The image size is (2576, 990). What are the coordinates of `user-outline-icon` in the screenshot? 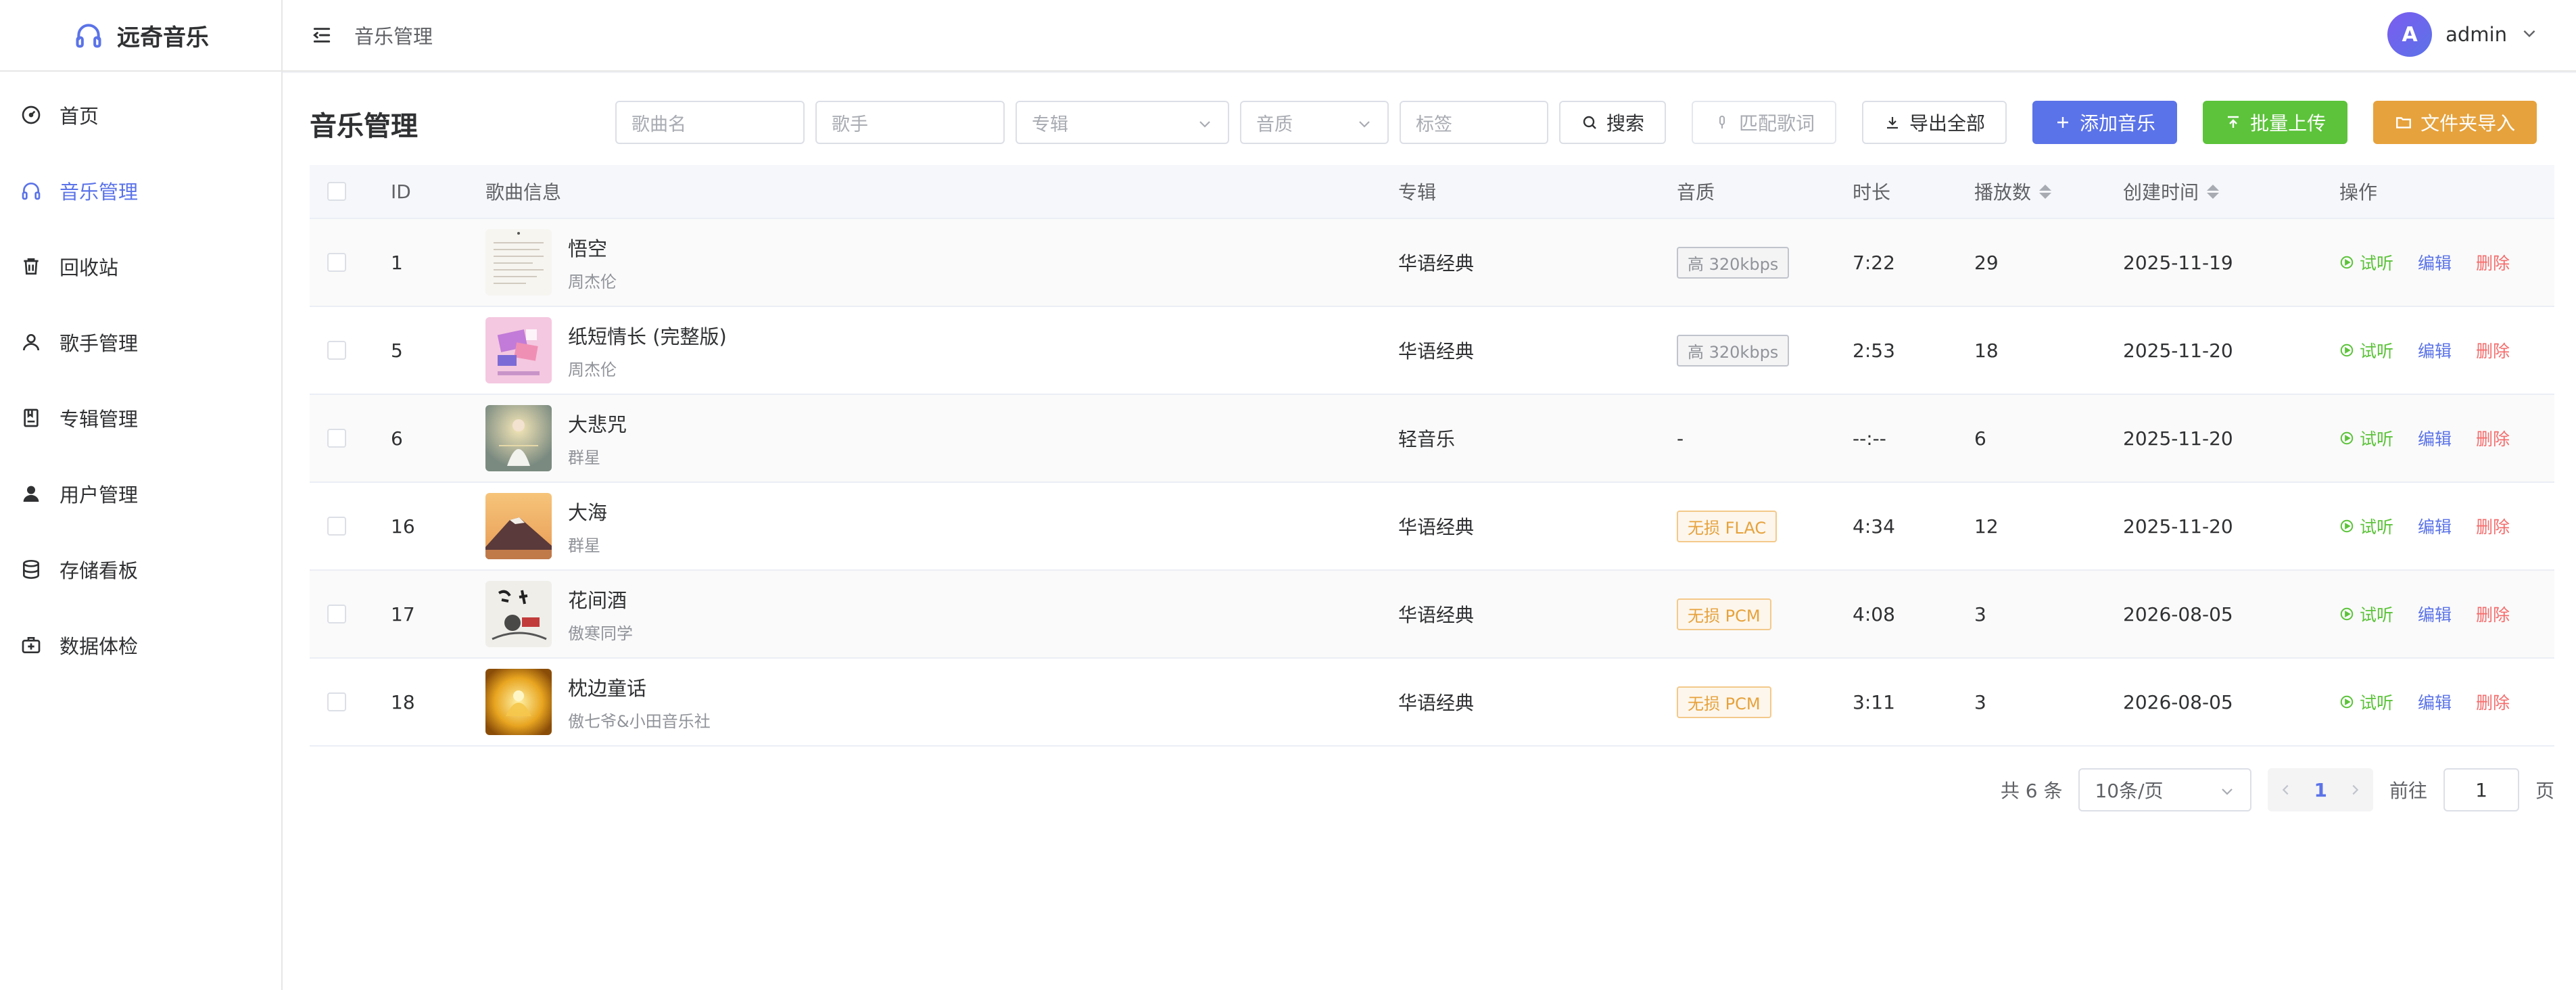 It's located at (31, 342).